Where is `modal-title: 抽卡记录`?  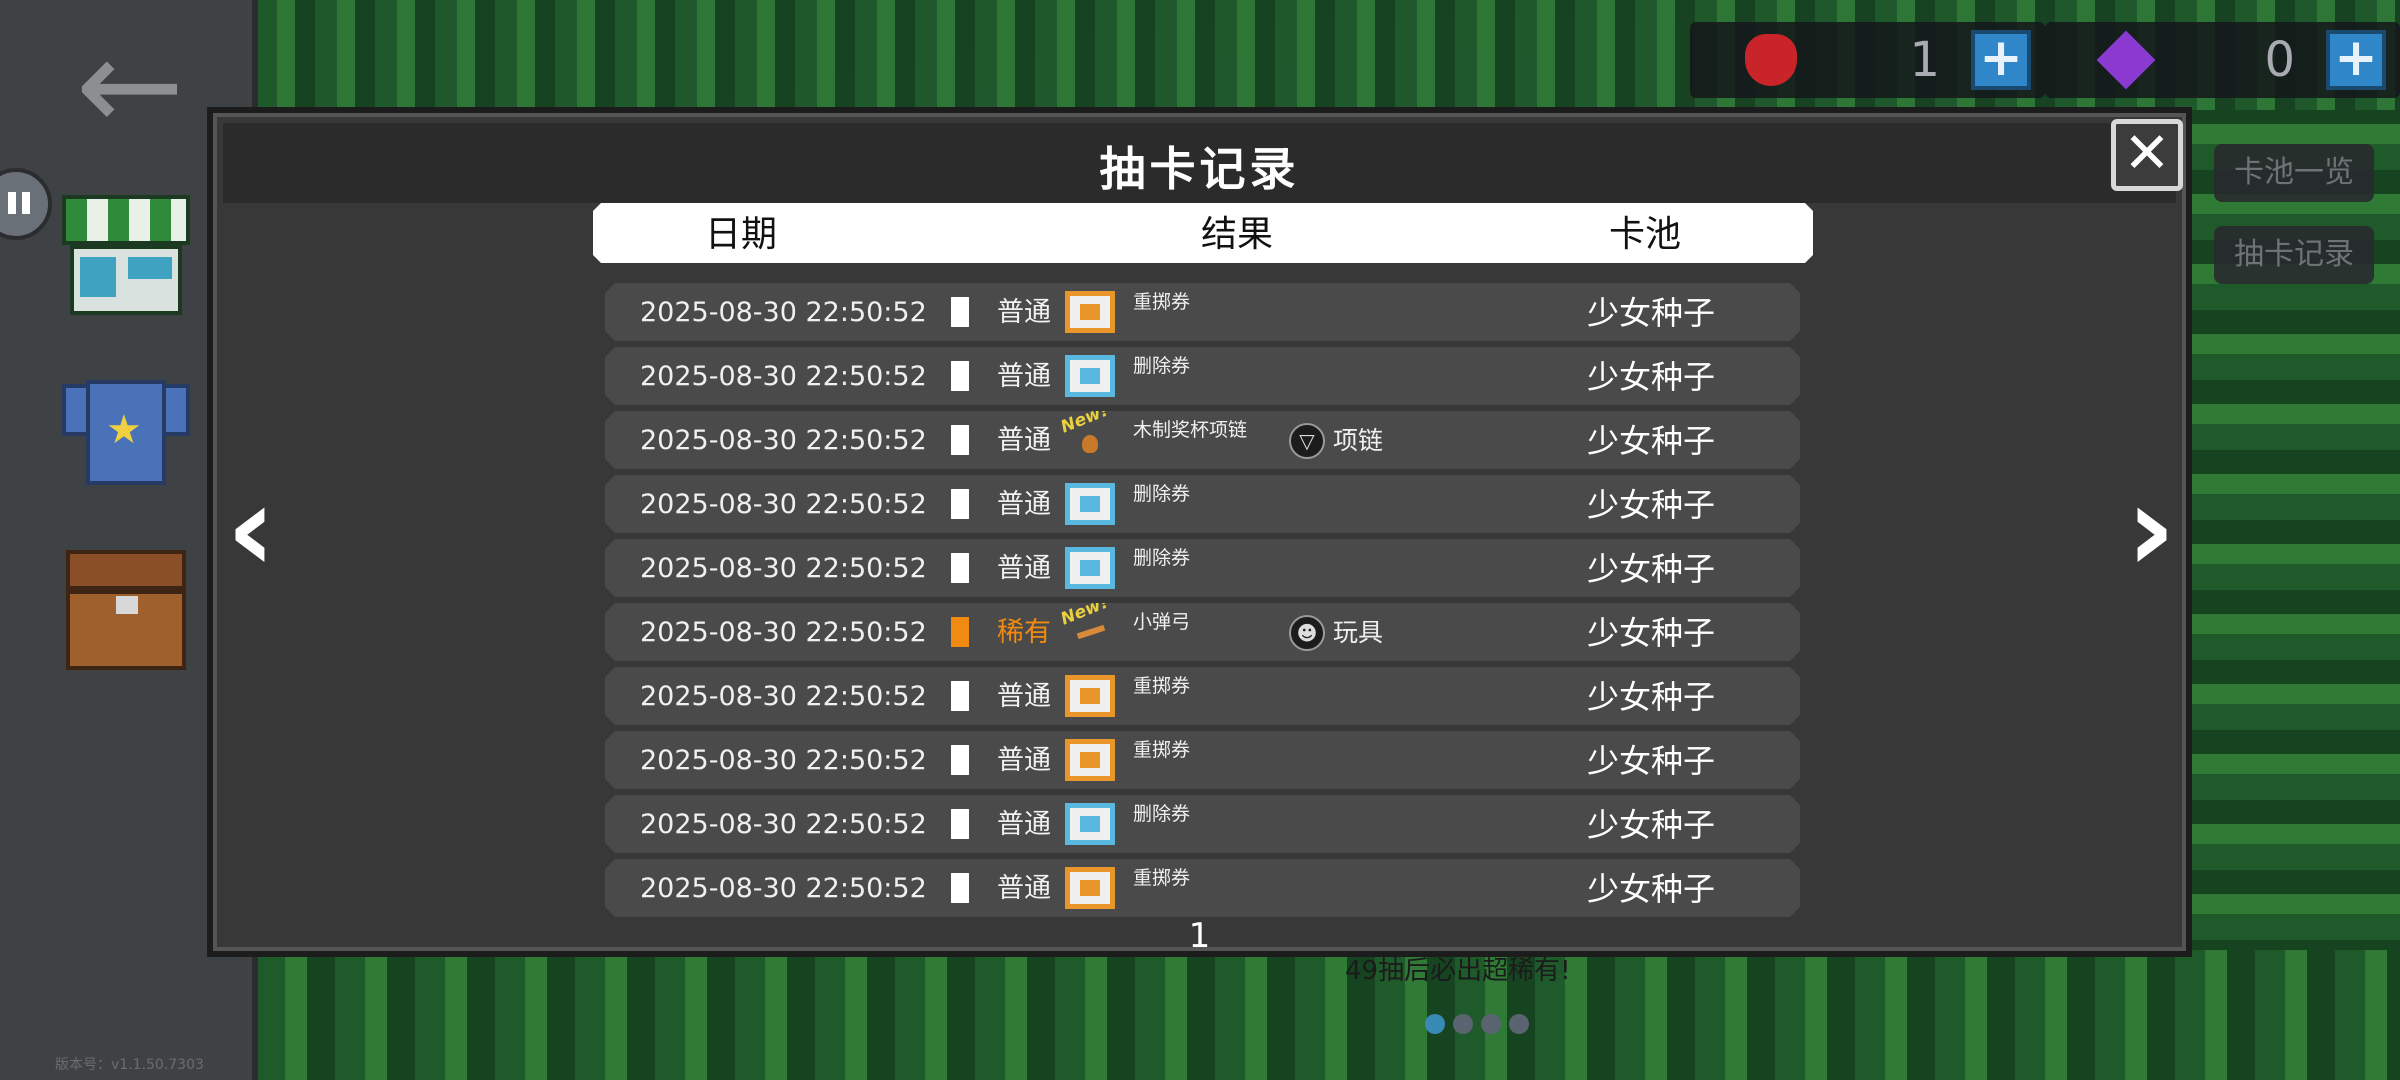 modal-title: 抽卡记录 is located at coordinates (1199, 169).